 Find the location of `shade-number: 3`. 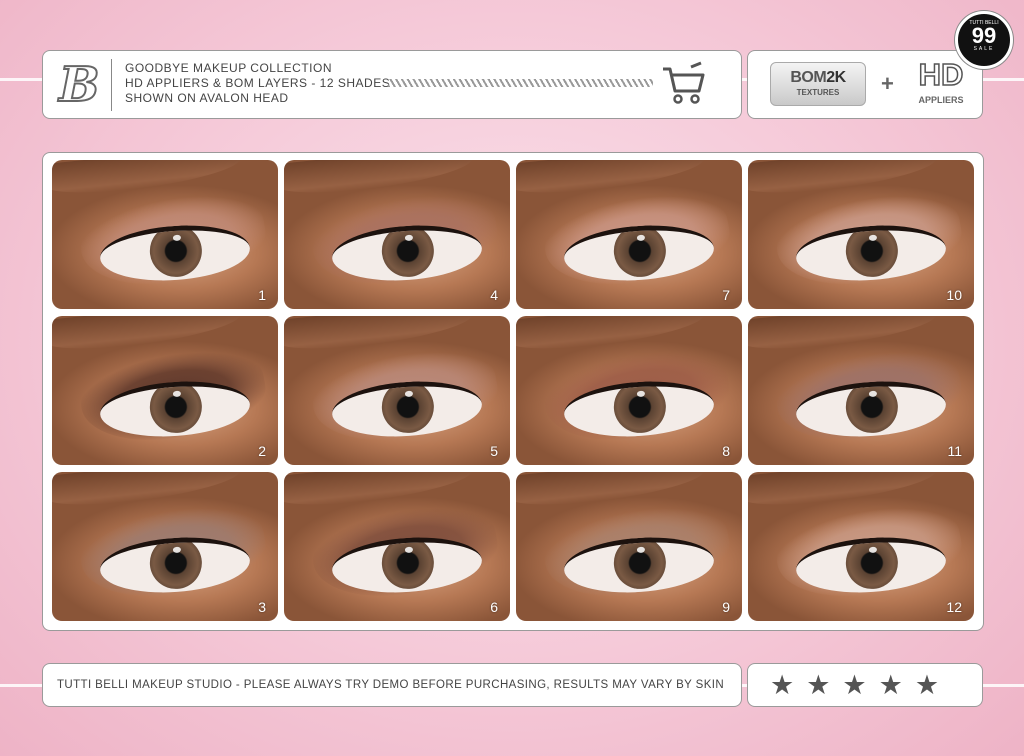

shade-number: 3 is located at coordinates (262, 607).